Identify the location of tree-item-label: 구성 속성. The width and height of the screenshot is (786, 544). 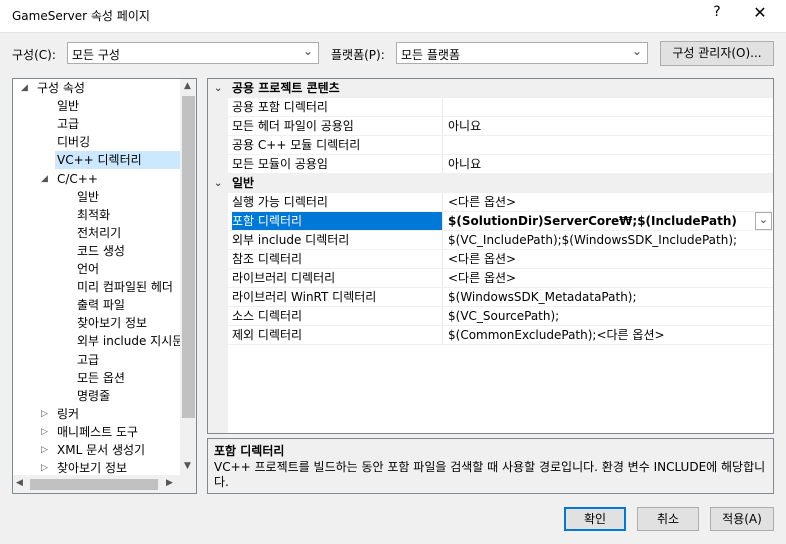
(61, 88).